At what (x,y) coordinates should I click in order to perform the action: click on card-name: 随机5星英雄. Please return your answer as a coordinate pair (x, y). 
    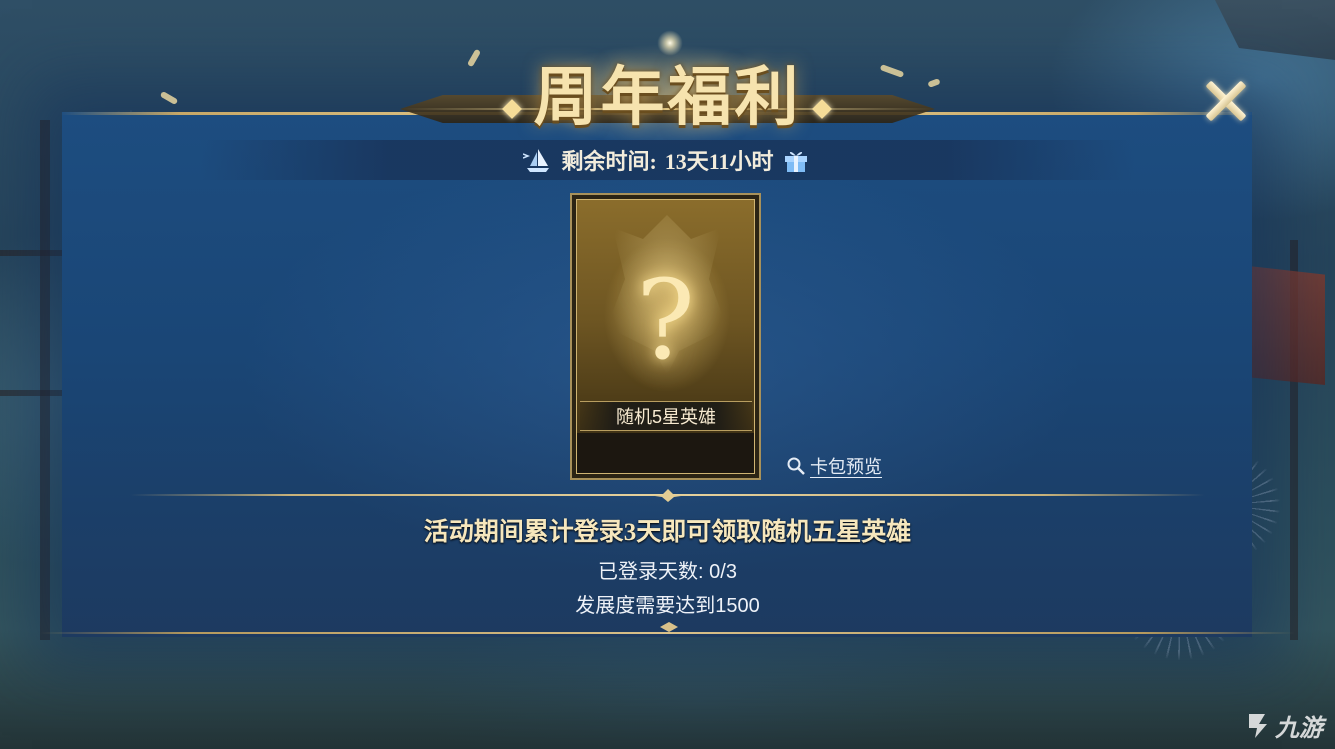
    Looking at the image, I should click on (665, 417).